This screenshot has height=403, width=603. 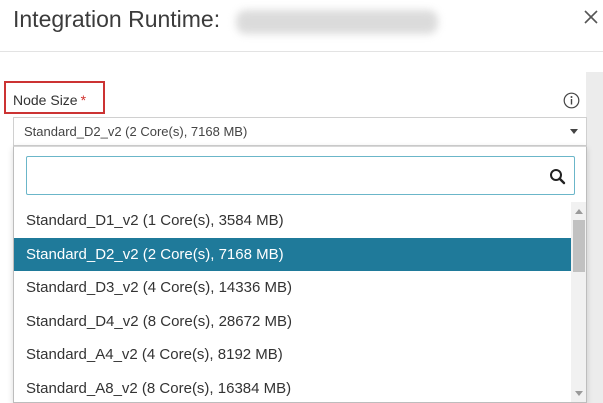 What do you see at coordinates (50, 100) in the screenshot?
I see `node-size-label: Node Size *` at bounding box center [50, 100].